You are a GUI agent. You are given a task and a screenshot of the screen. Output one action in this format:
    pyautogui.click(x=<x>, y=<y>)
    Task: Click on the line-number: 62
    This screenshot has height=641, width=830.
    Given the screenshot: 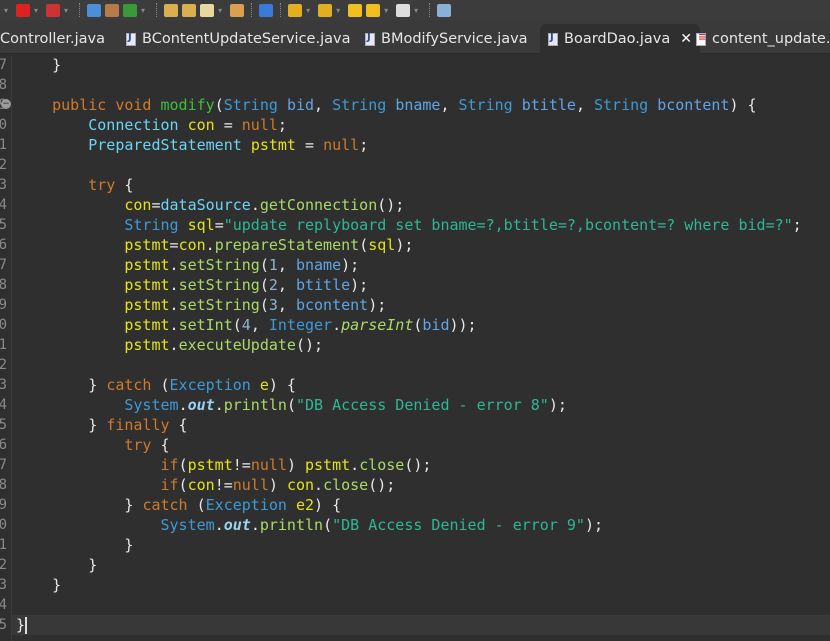 What is the action you would take?
    pyautogui.click(x=3, y=365)
    